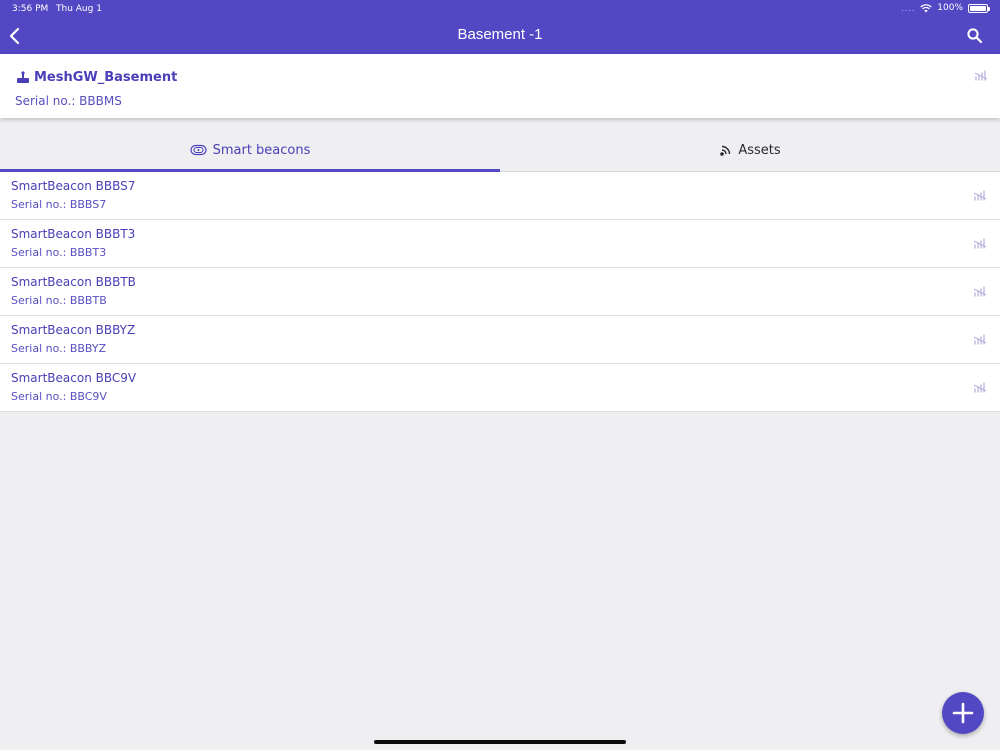 Image resolution: width=1000 pixels, height=750 pixels. I want to click on app-header: 3:56 PM Thu Aug 1 .... 100% Basement -1, so click(500, 27).